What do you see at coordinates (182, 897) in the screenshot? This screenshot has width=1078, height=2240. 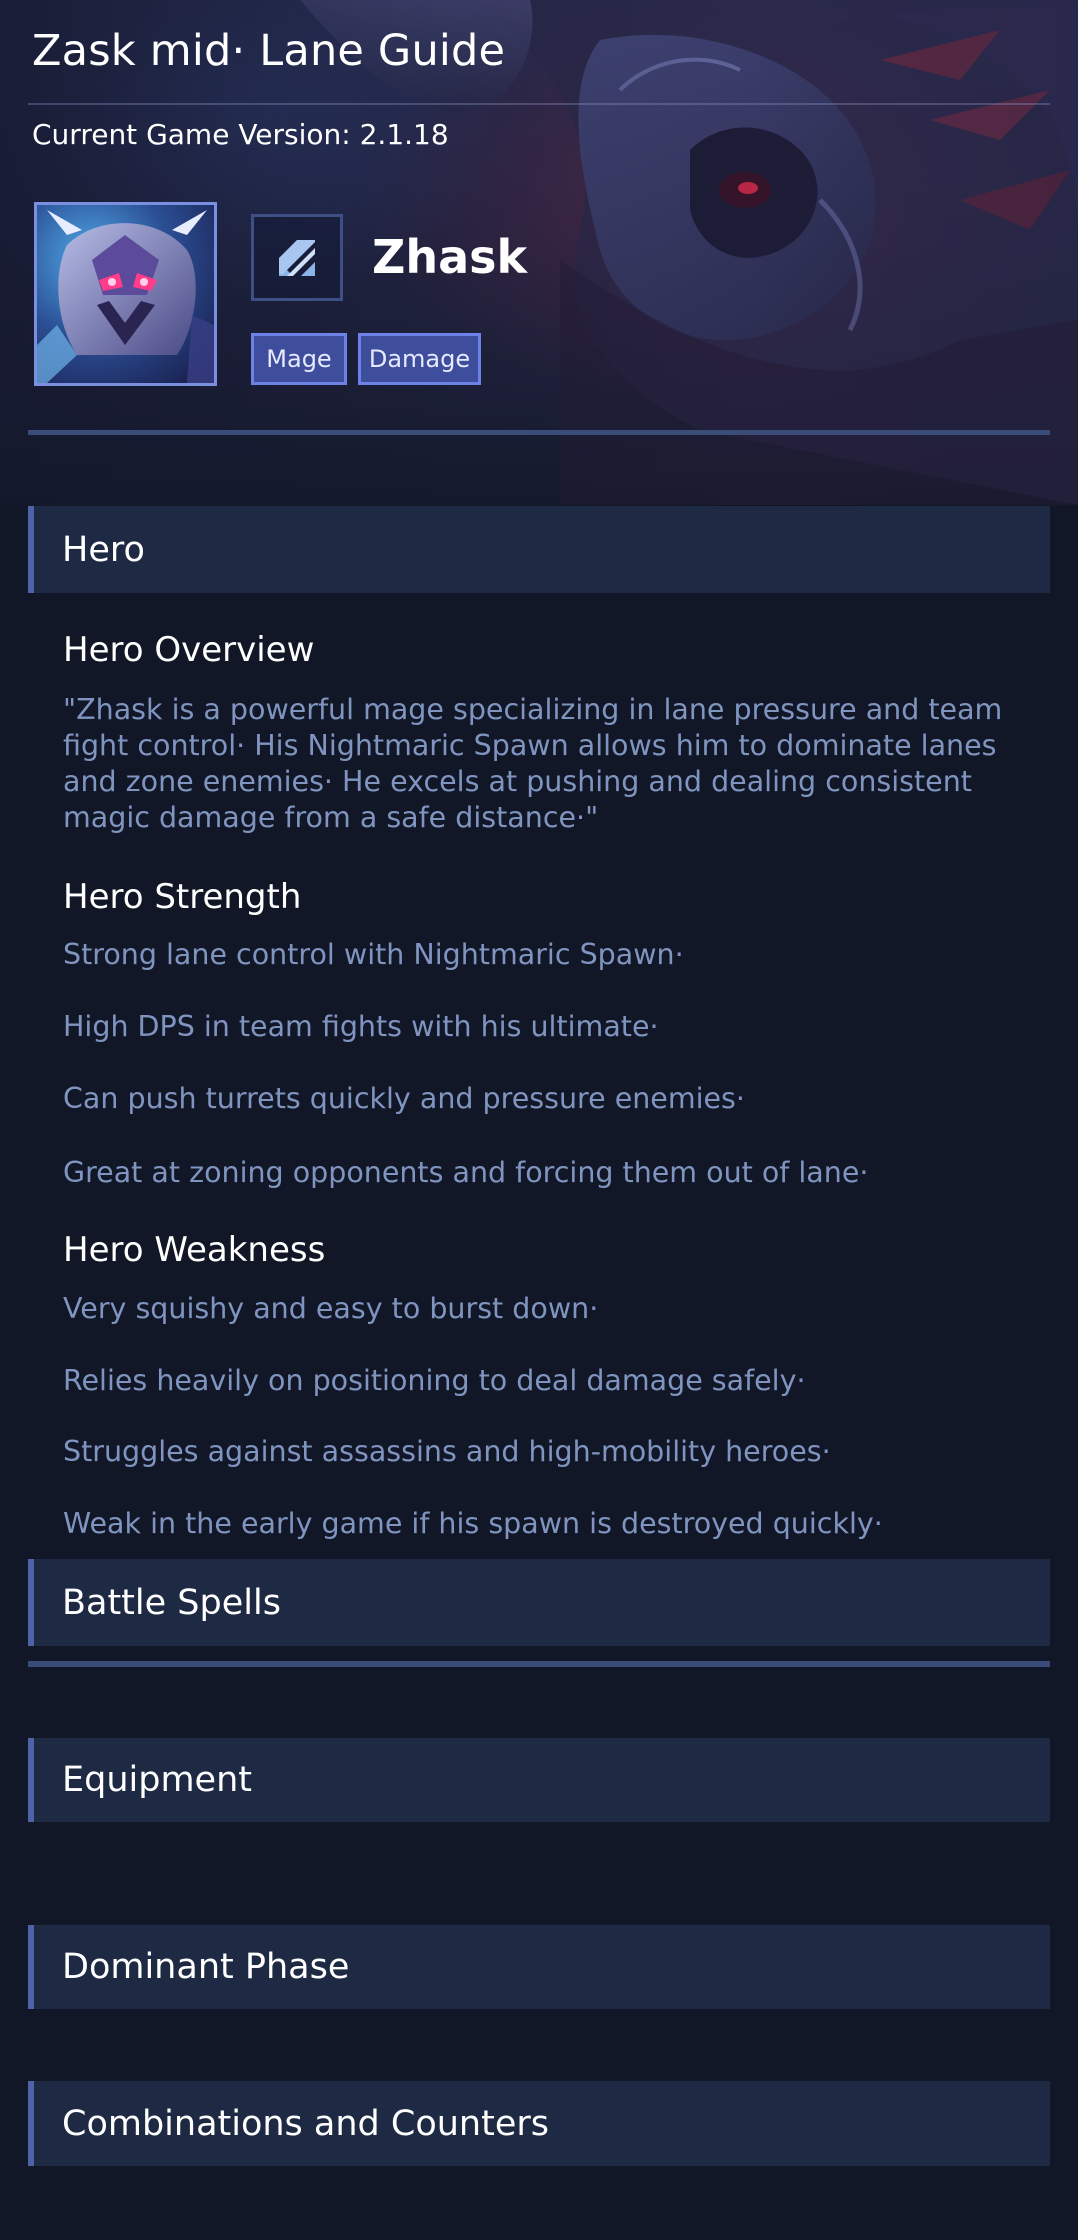 I see `hero-strength-title: Hero Strength` at bounding box center [182, 897].